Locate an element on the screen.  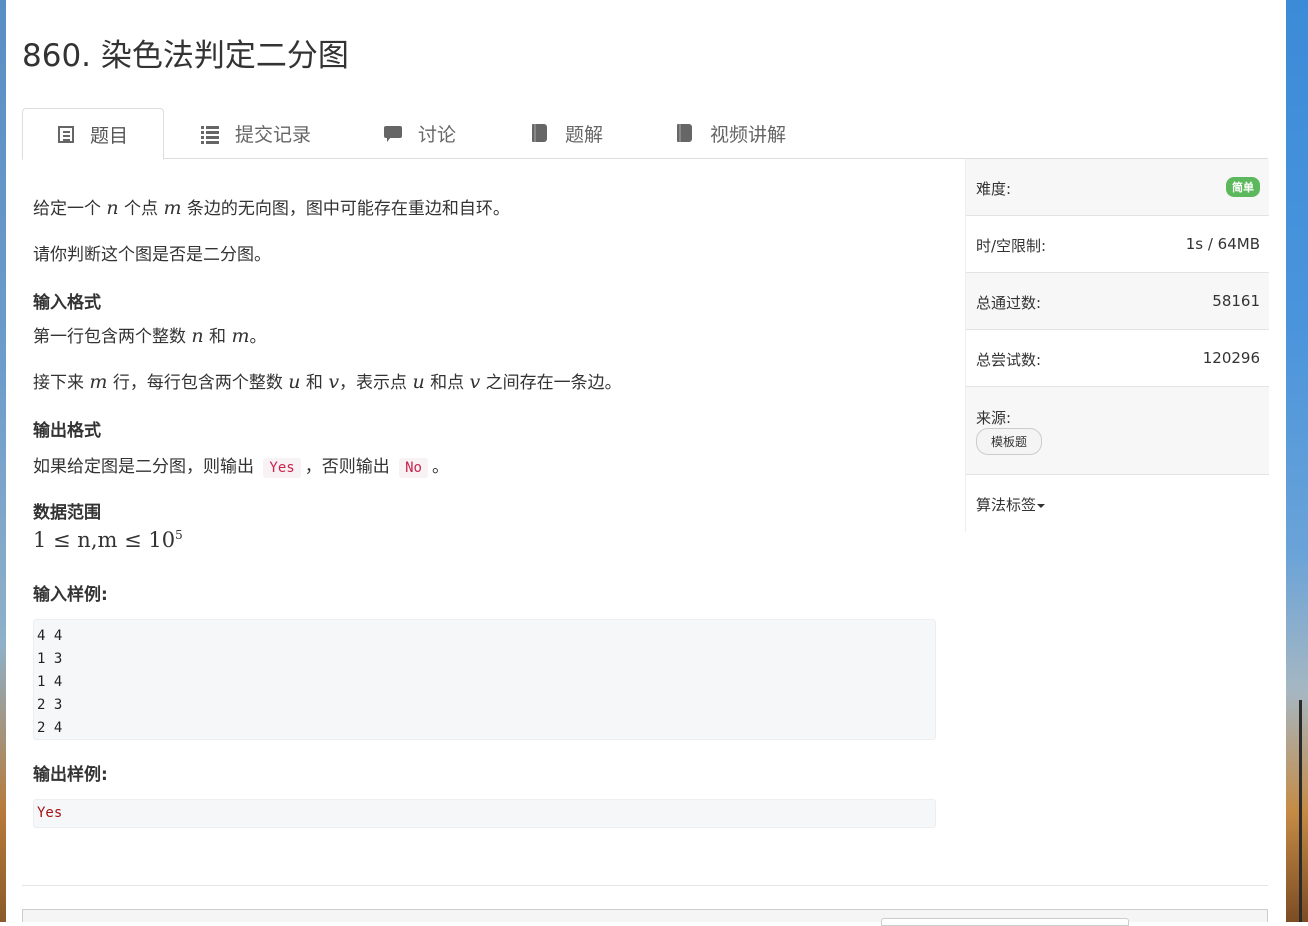
text: 条边的无向图，图中可能存在重边和自环。 is located at coordinates (345, 209).